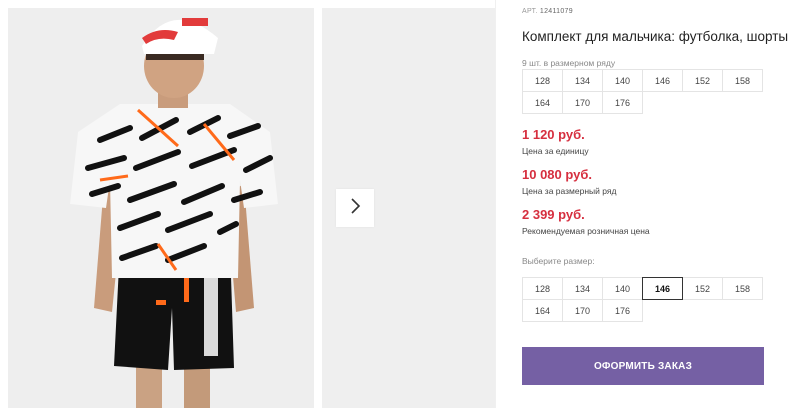  I want to click on pack-size-cell: 140, so click(622, 80).